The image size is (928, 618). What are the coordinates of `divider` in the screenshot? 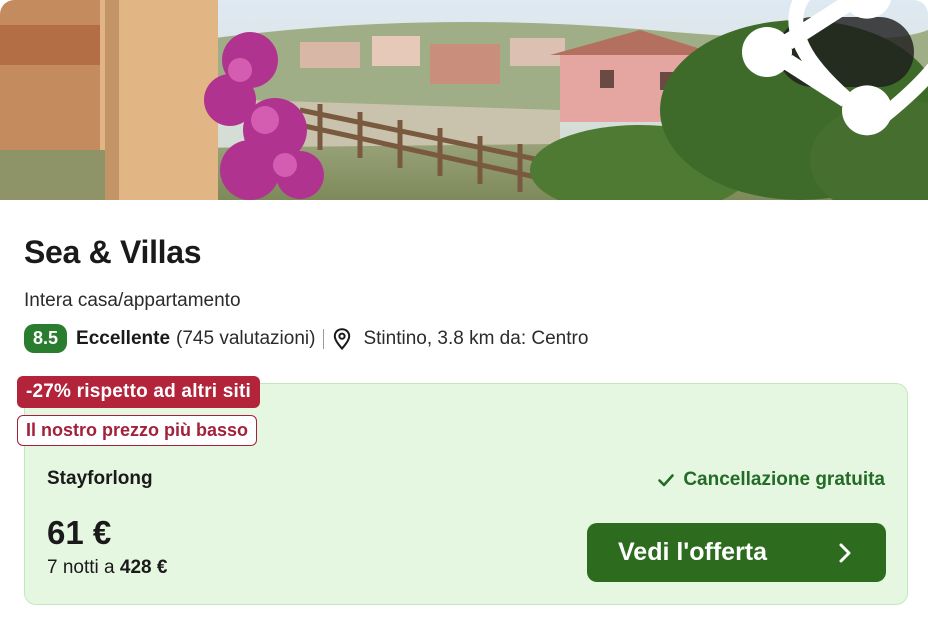 It's located at (324, 338).